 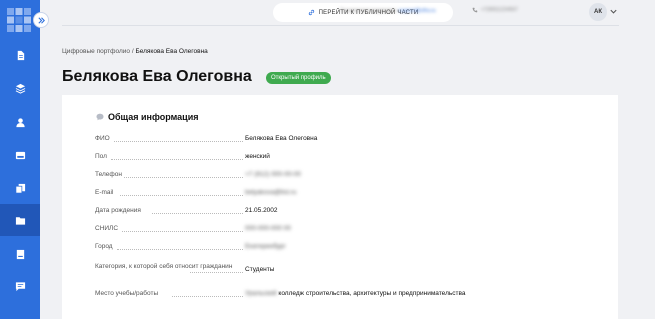 What do you see at coordinates (281, 138) in the screenshot?
I see `field-value: Белякова Ева Олеговна` at bounding box center [281, 138].